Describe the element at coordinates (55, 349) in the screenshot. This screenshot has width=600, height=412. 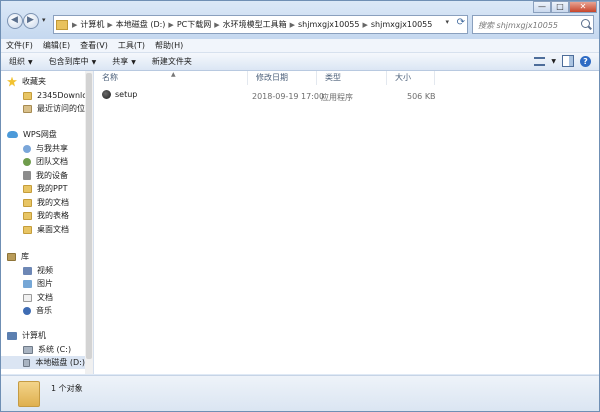
I see `nav-item-label: 系统 (C:)` at that location.